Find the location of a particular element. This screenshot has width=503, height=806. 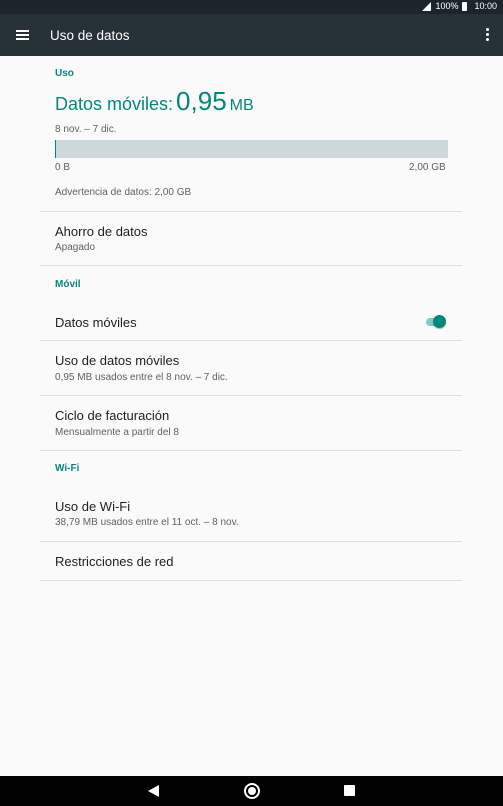

mobile-data-summary-unit: MB is located at coordinates (241, 105).